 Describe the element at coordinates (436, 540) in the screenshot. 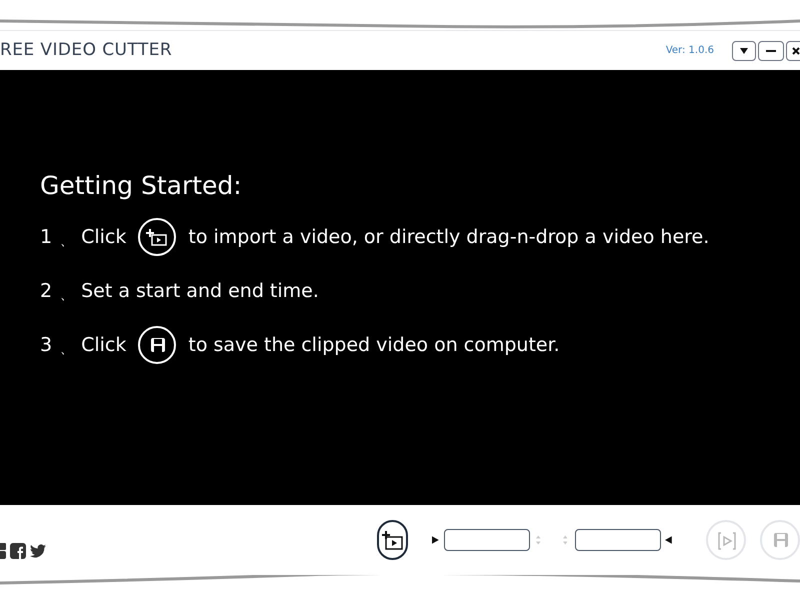

I see `play-marker-icon` at that location.